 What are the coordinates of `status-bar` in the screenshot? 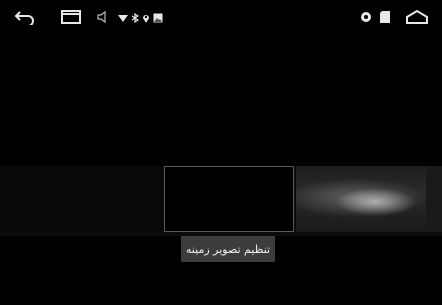 It's located at (221, 17).